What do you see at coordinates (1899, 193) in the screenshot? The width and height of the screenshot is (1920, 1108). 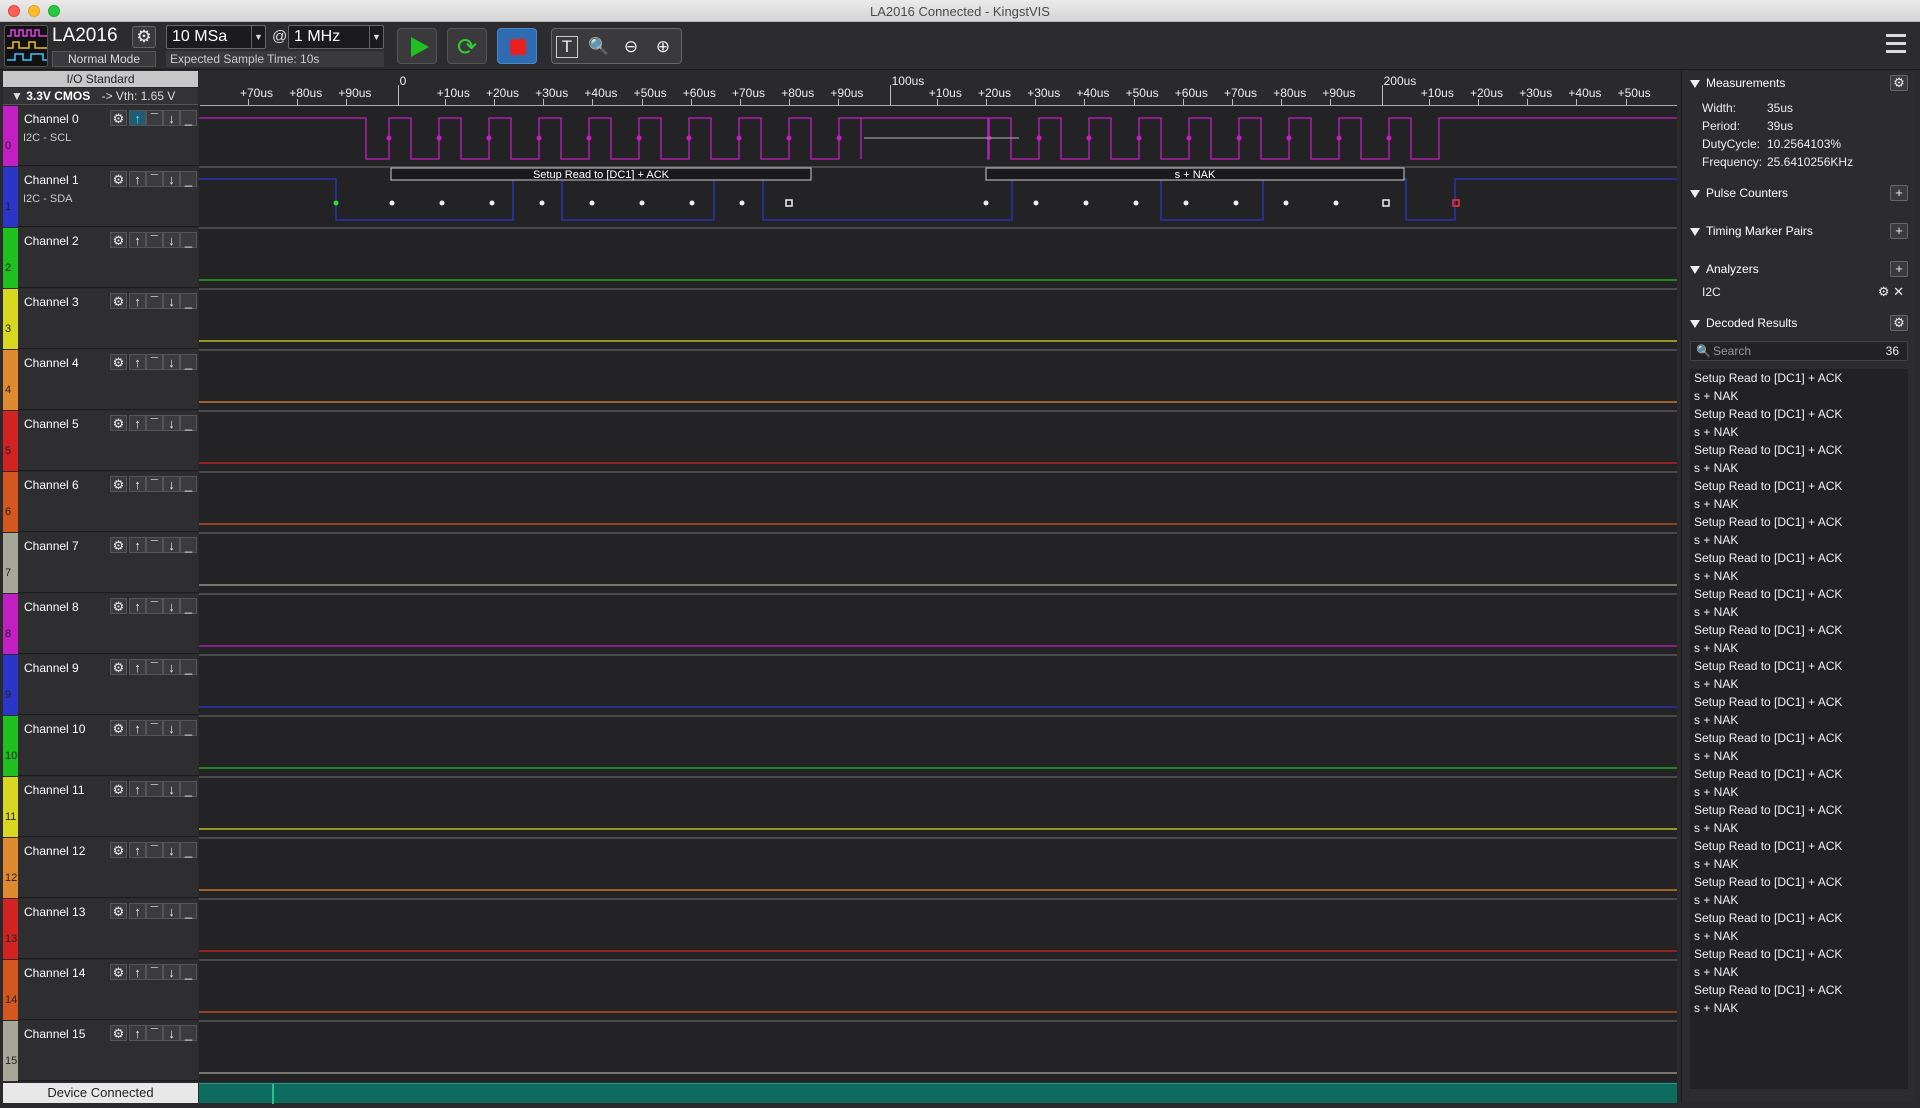 I see `add-pulse-counter-icon: +` at bounding box center [1899, 193].